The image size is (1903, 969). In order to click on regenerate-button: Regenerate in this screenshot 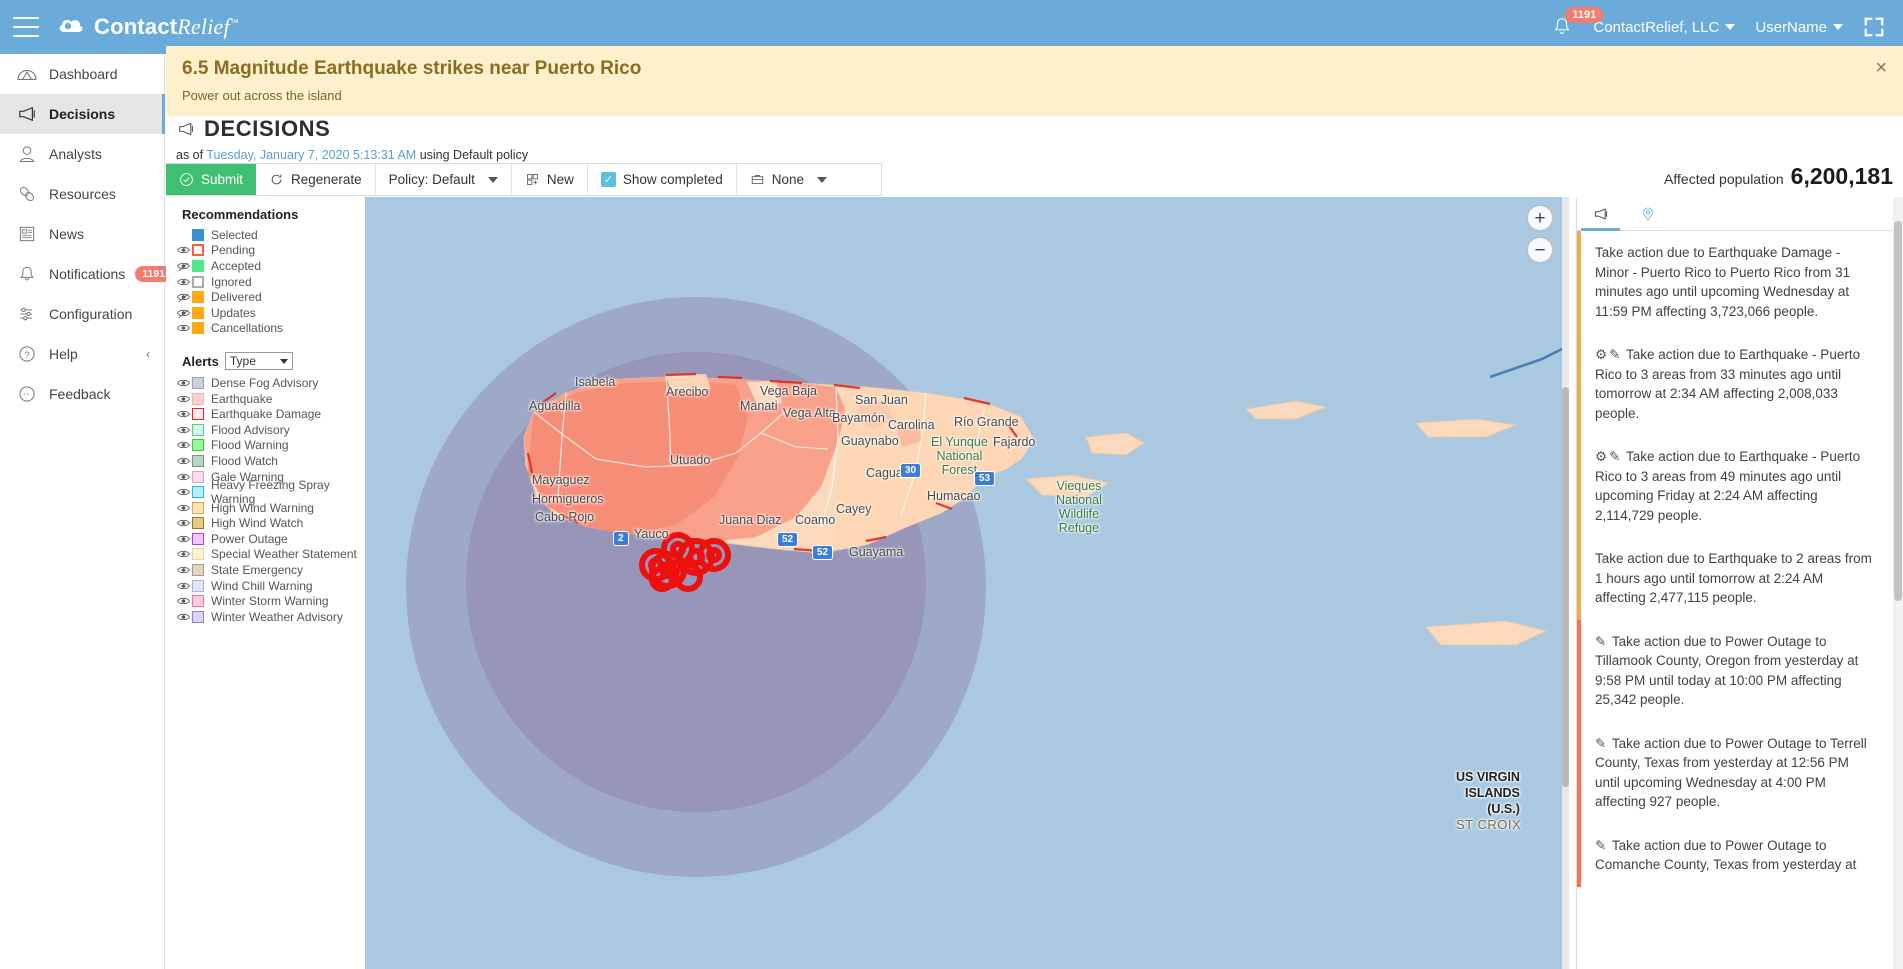, I will do `click(316, 179)`.